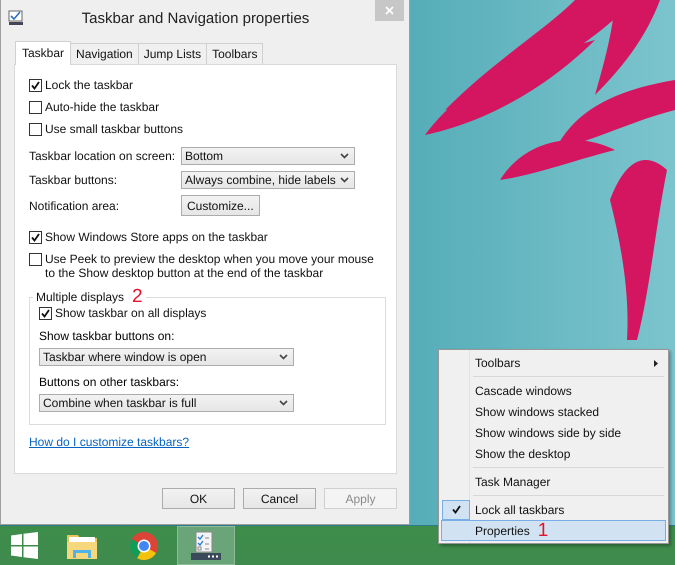 Image resolution: width=675 pixels, height=565 pixels. I want to click on field-label: Buttons on other taskbars:, so click(109, 382).